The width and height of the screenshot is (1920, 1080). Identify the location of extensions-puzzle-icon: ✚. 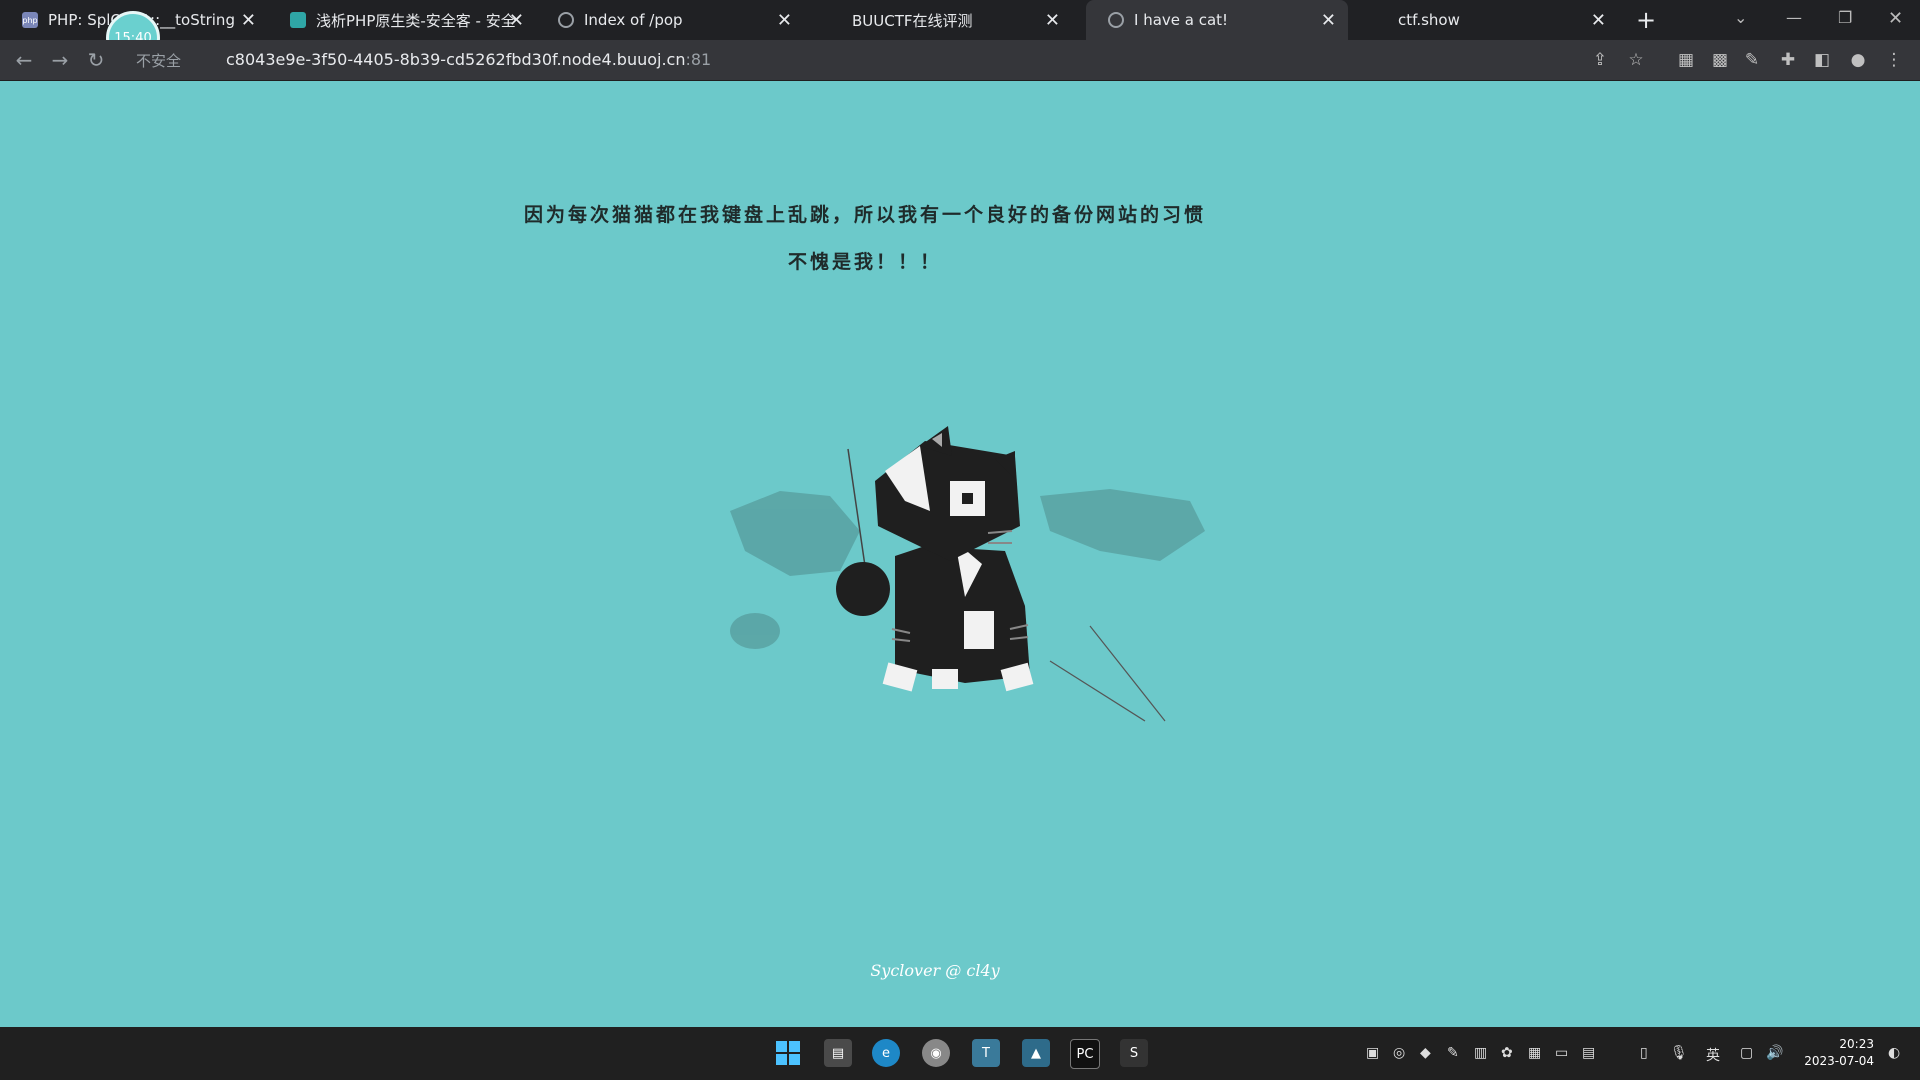
(1788, 60).